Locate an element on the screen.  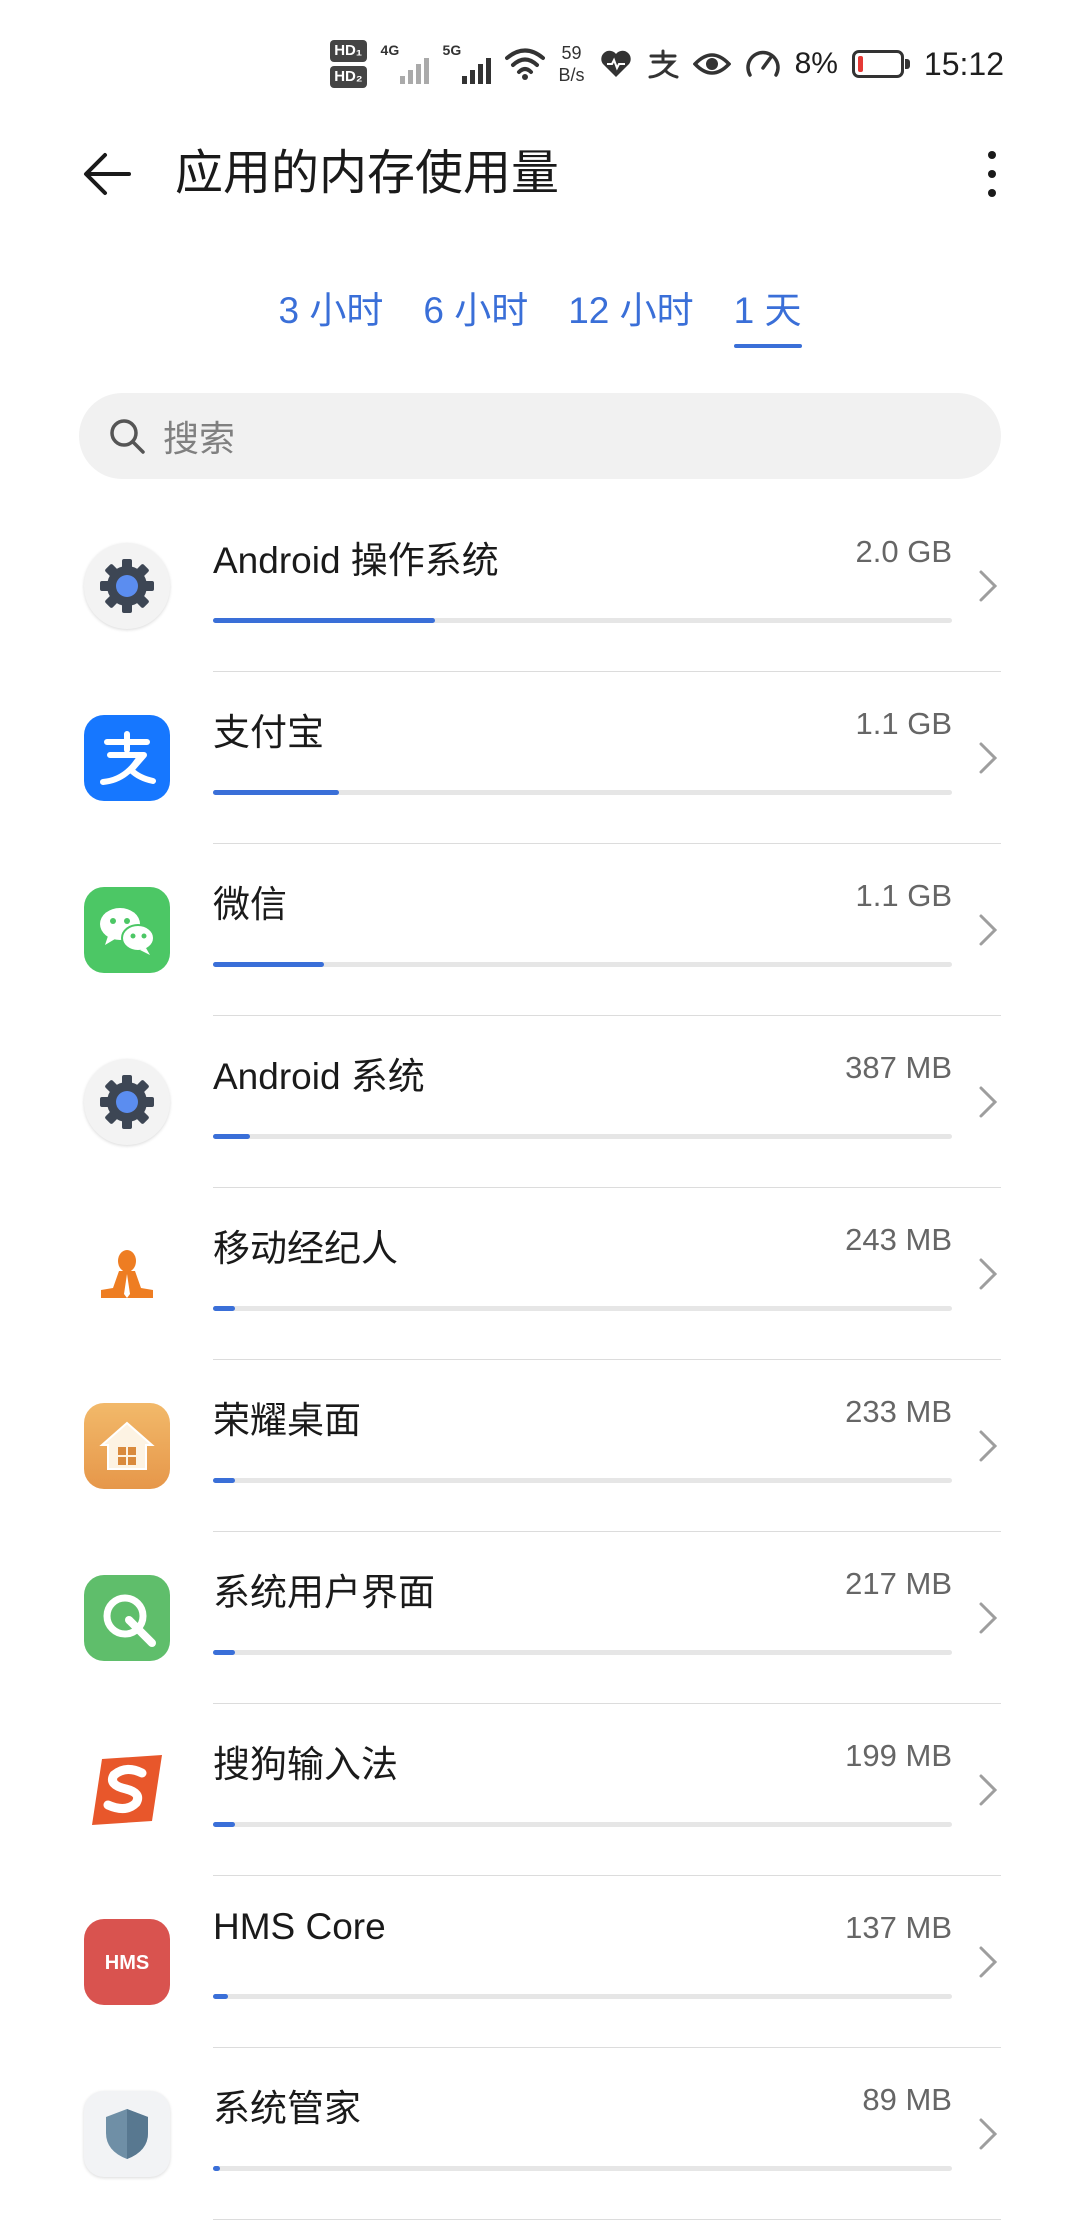
battery-fill is located at coordinates (860, 64).